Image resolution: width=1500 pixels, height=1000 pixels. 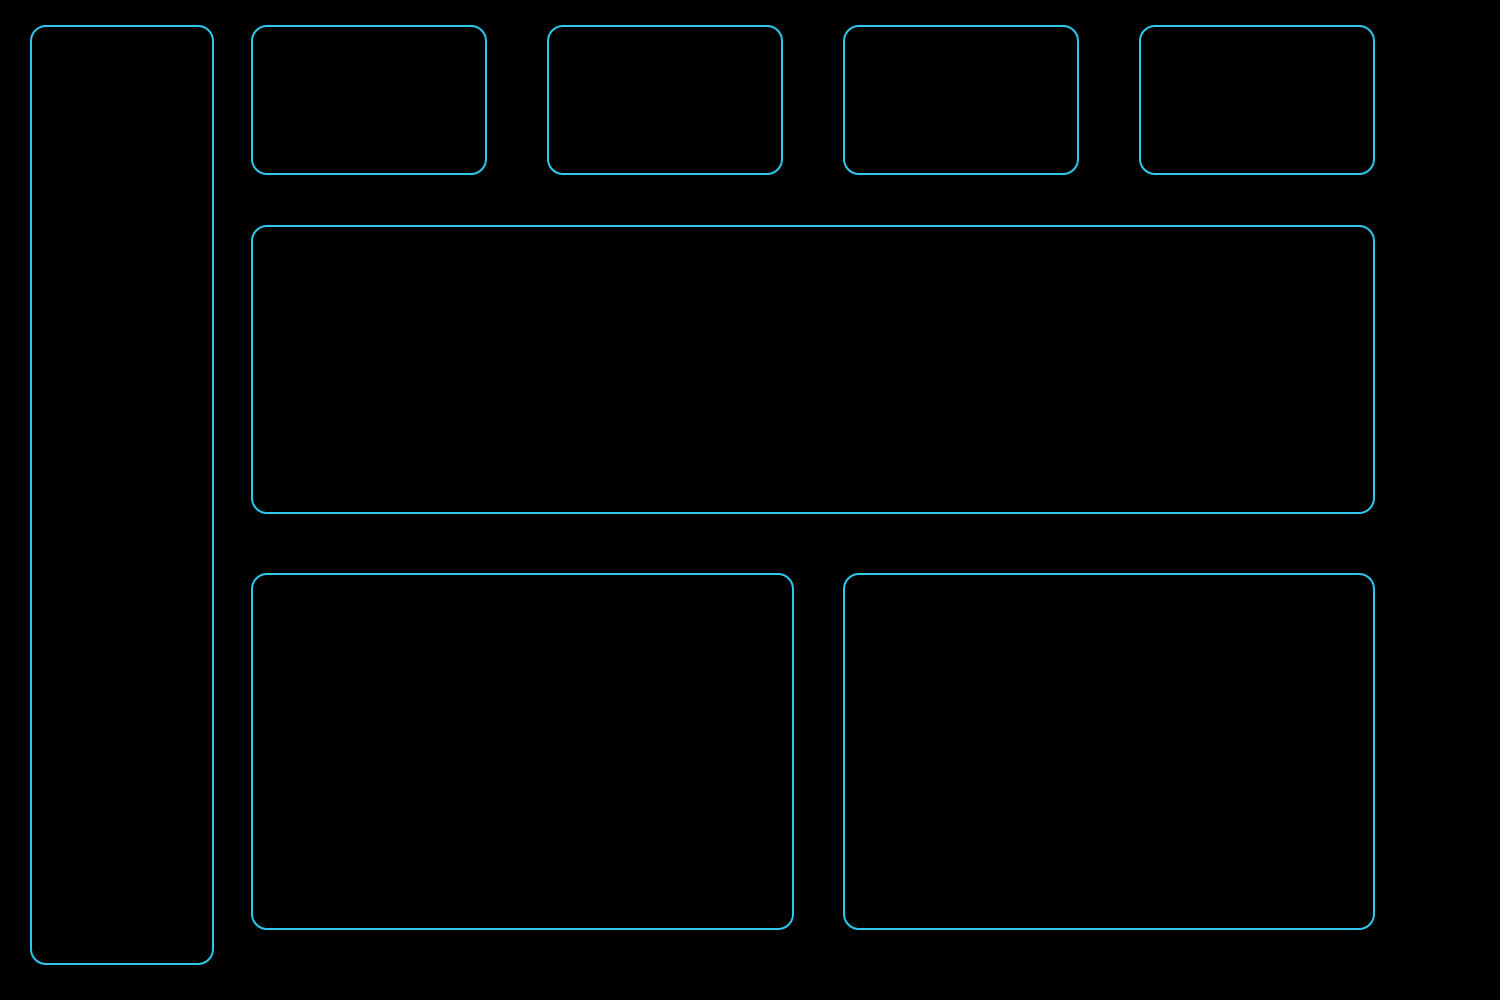 What do you see at coordinates (122, 495) in the screenshot?
I see `sidebar-panel` at bounding box center [122, 495].